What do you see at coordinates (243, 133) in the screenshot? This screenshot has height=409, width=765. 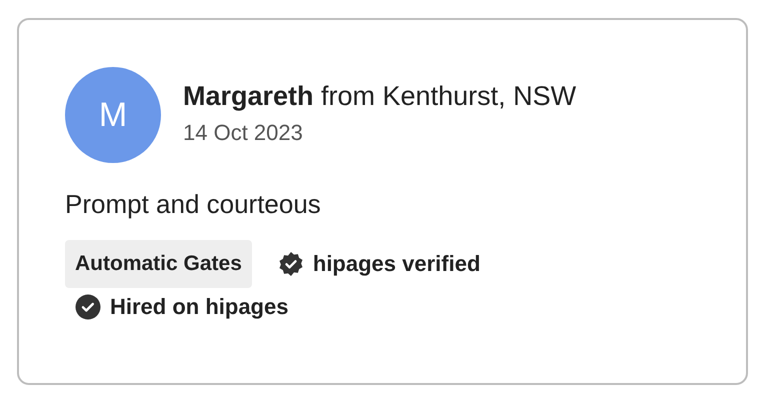 I see `review-date: 14 Oct 2023` at bounding box center [243, 133].